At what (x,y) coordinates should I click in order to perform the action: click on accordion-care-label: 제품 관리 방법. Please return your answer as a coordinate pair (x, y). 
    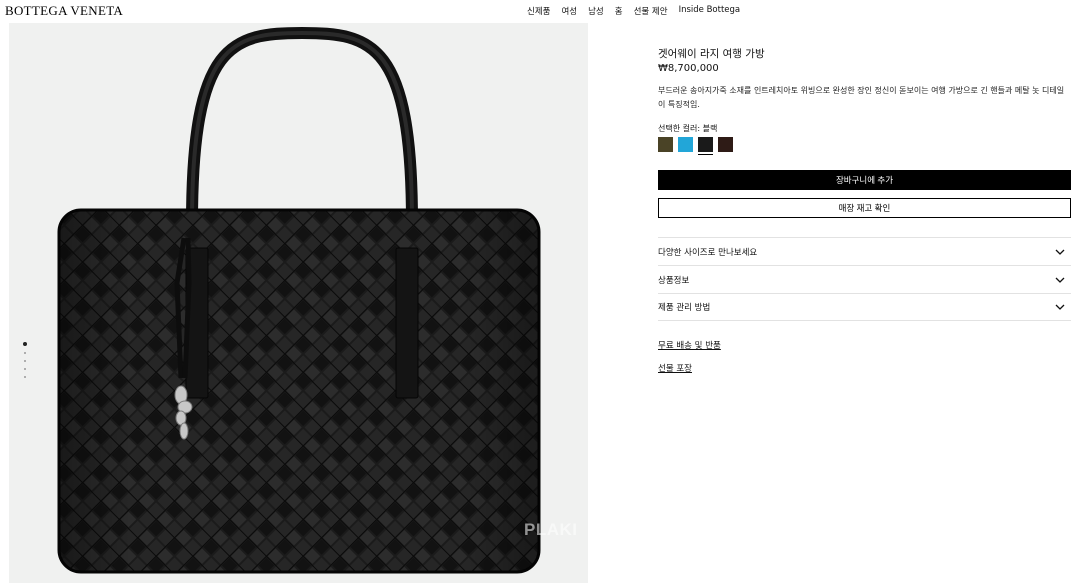
    Looking at the image, I should click on (684, 308).